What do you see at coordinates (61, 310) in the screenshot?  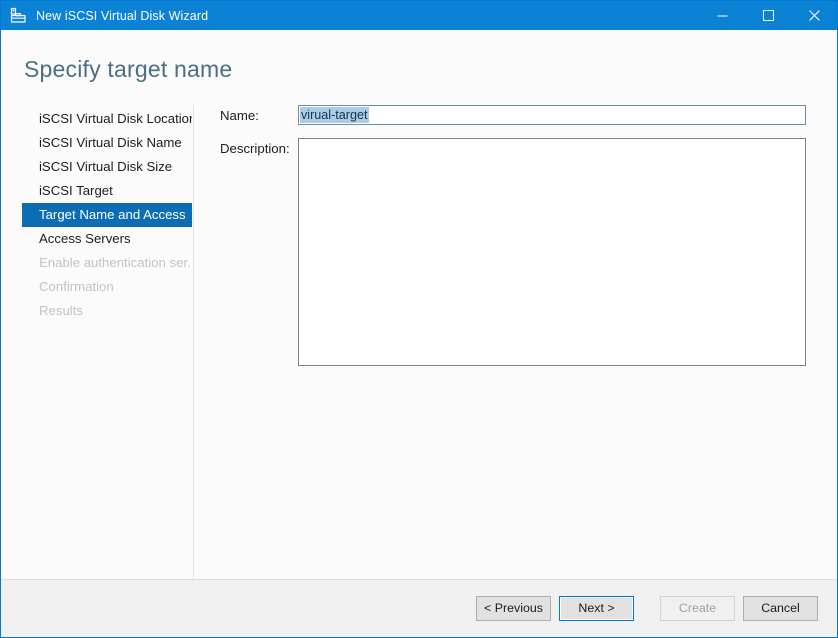 I see `nav-item-results: Results` at bounding box center [61, 310].